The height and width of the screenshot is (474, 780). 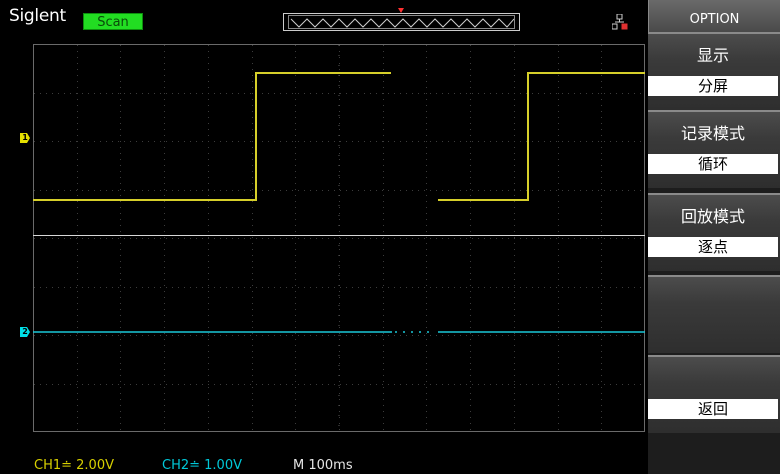 What do you see at coordinates (324, 457) in the screenshot?
I see `bottom-info-bar: CH1≐ 2.00V CH2≐ 1.00V M 100ms` at bounding box center [324, 457].